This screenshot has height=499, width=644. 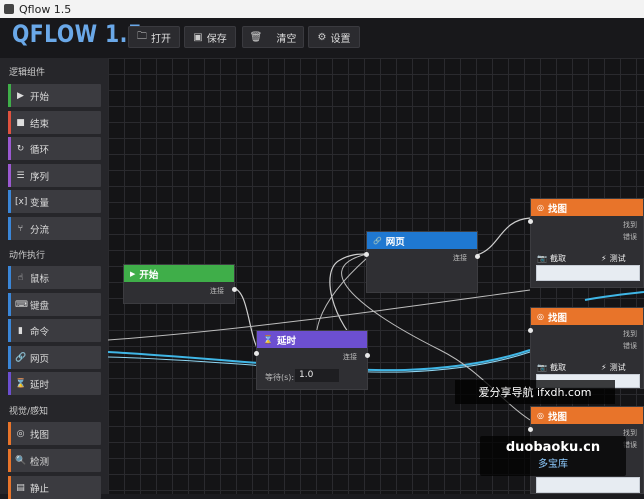 I want to click on section-title-logic: 逻辑组件, so click(x=27, y=73).